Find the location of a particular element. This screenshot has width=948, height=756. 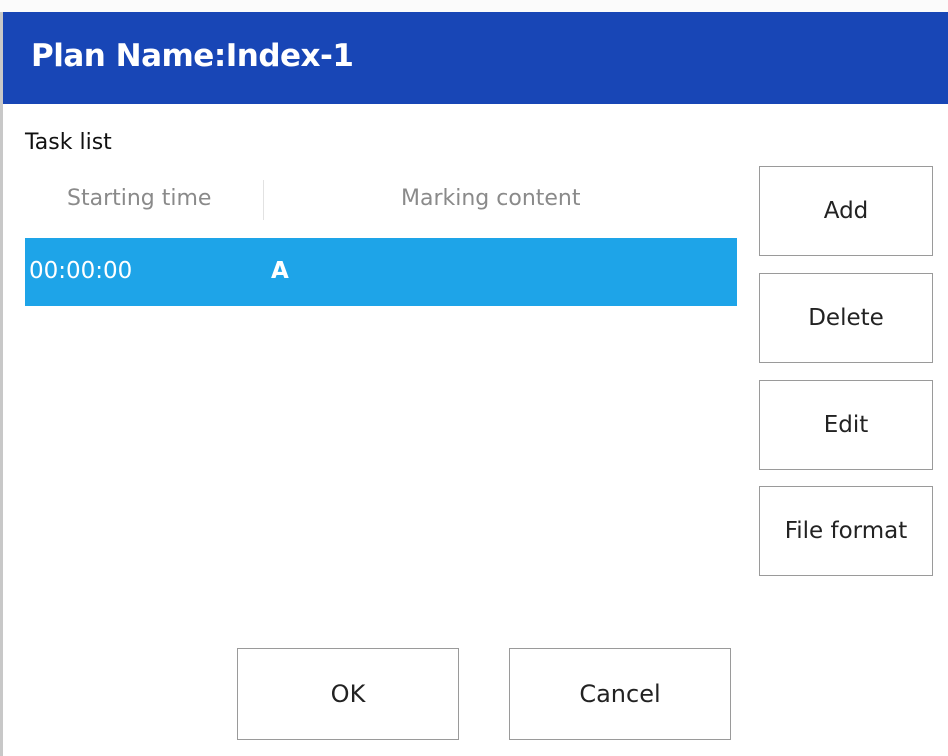

edit-button: Edit is located at coordinates (846, 425).